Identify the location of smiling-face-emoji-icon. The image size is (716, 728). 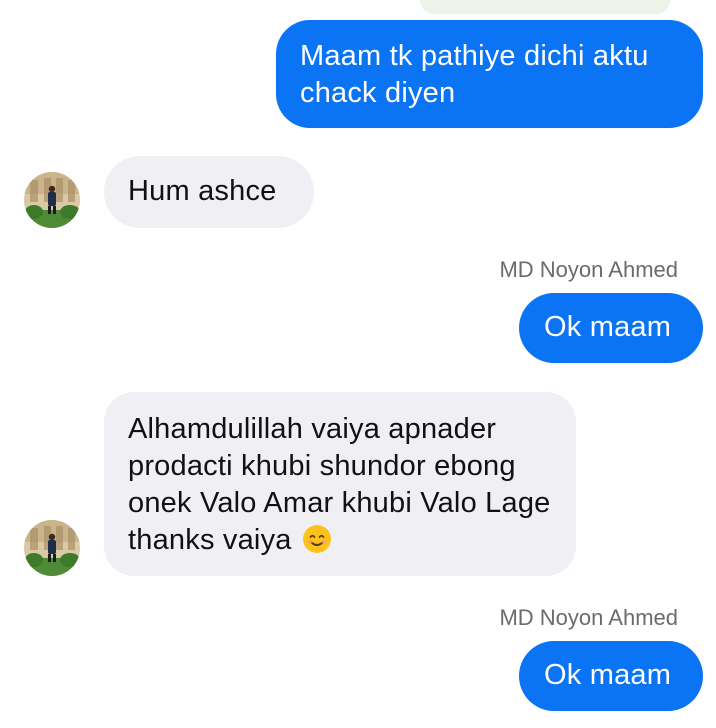
(317, 539).